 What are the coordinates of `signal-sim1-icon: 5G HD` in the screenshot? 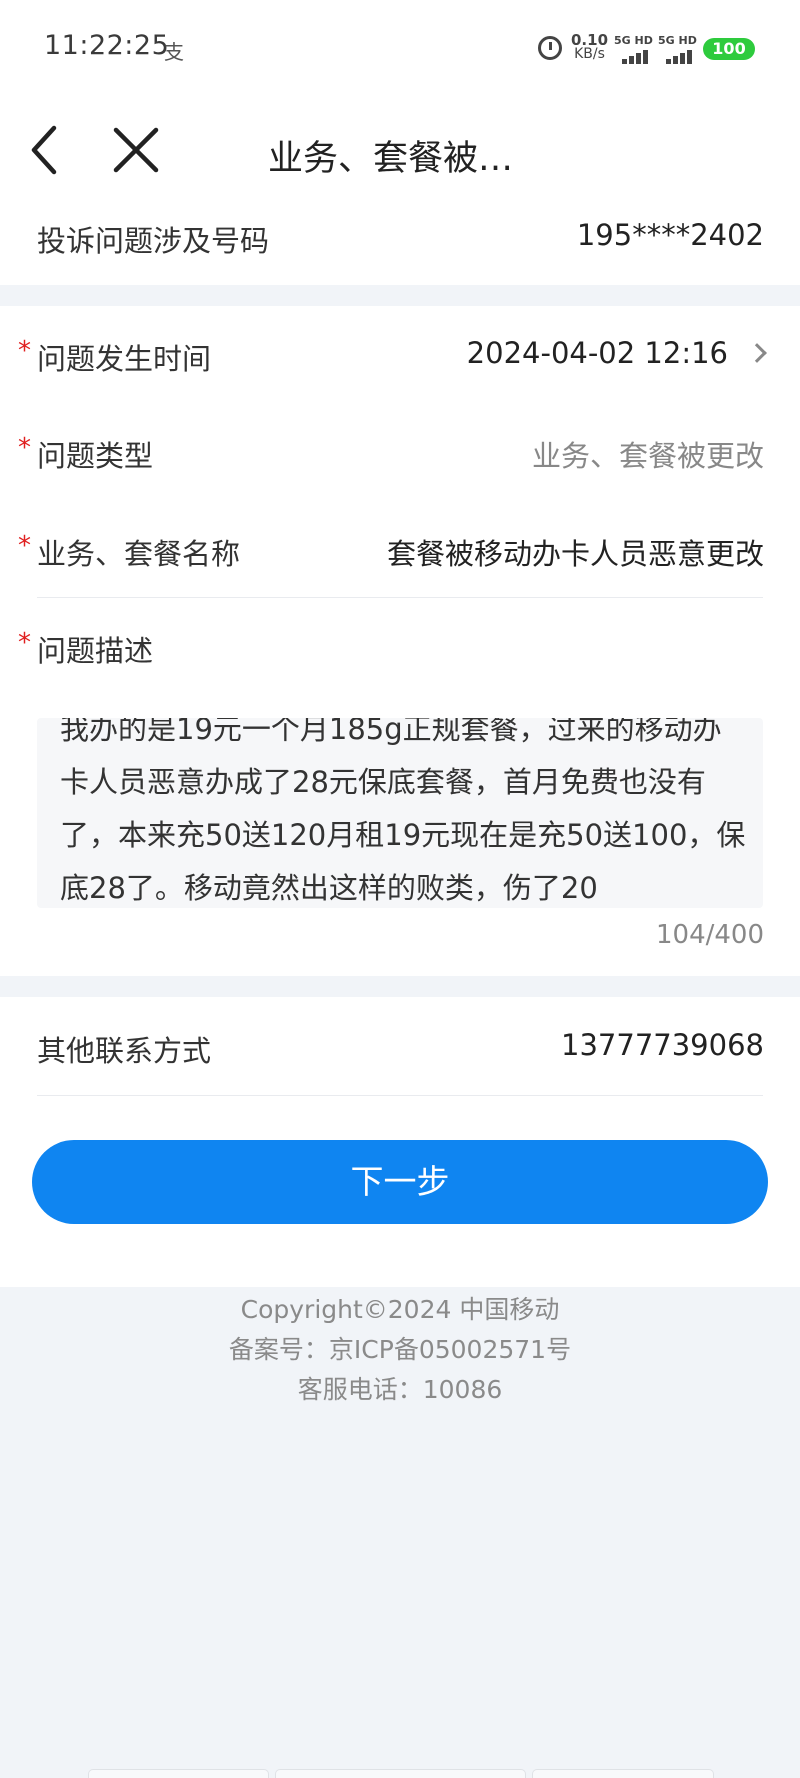 It's located at (633, 49).